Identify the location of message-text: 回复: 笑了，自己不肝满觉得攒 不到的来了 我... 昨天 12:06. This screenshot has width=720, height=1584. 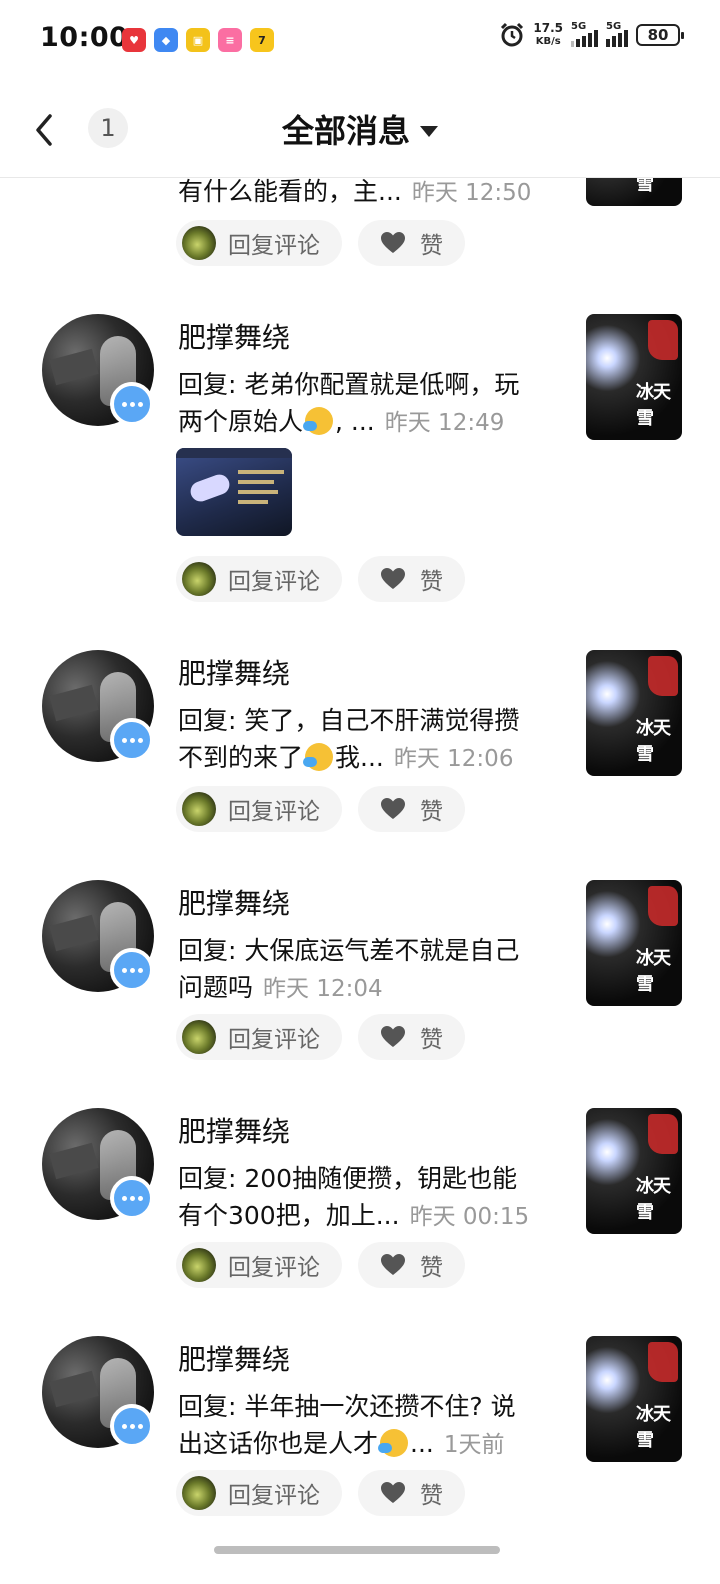
(368, 740).